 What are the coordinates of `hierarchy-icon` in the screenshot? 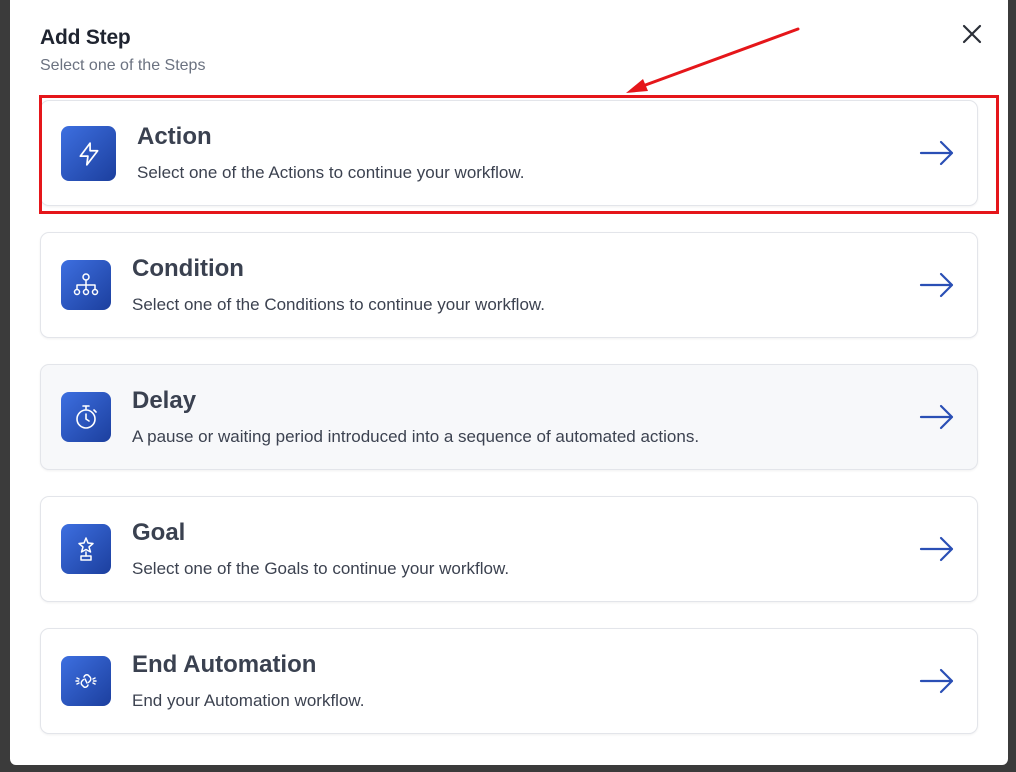 It's located at (86, 285).